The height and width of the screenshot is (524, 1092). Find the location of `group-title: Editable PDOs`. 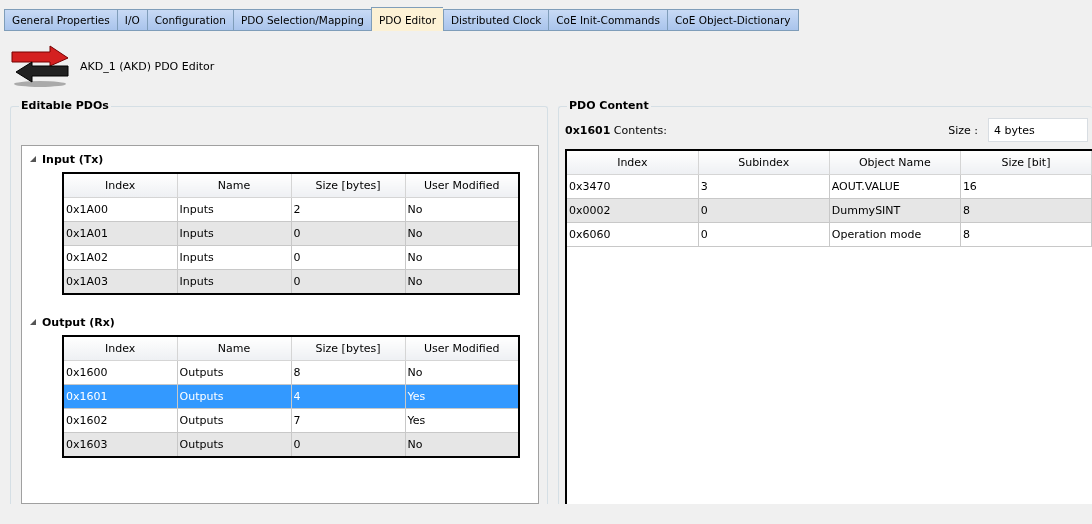

group-title: Editable PDOs is located at coordinates (65, 105).